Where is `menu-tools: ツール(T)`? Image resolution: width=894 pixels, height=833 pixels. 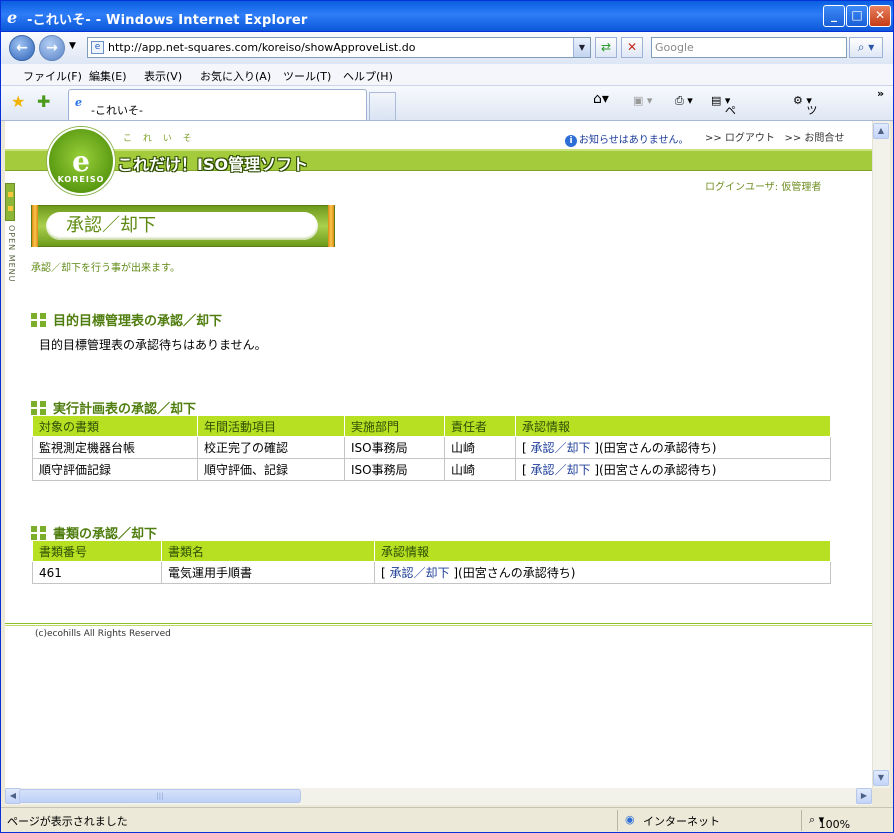
menu-tools: ツール(T) is located at coordinates (307, 76).